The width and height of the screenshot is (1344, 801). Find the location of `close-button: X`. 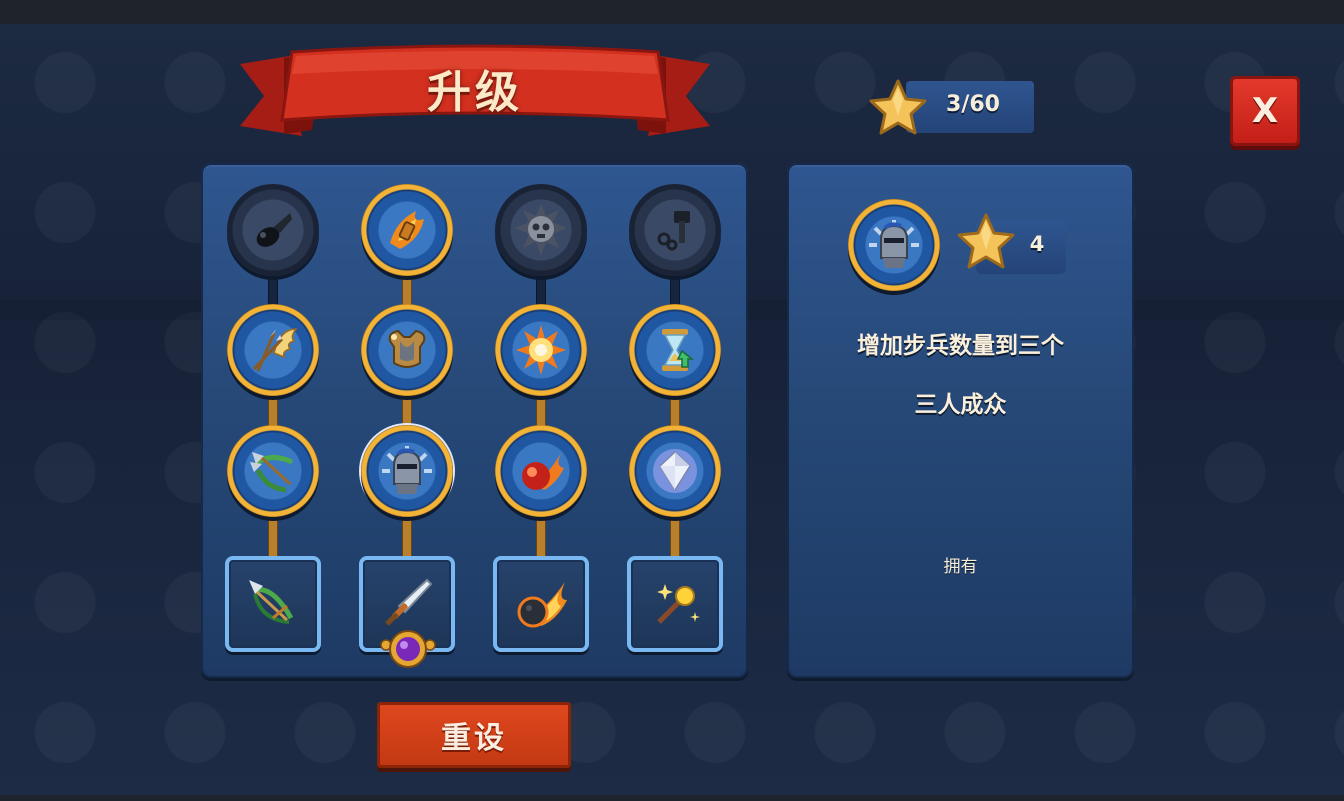

close-button: X is located at coordinates (1265, 111).